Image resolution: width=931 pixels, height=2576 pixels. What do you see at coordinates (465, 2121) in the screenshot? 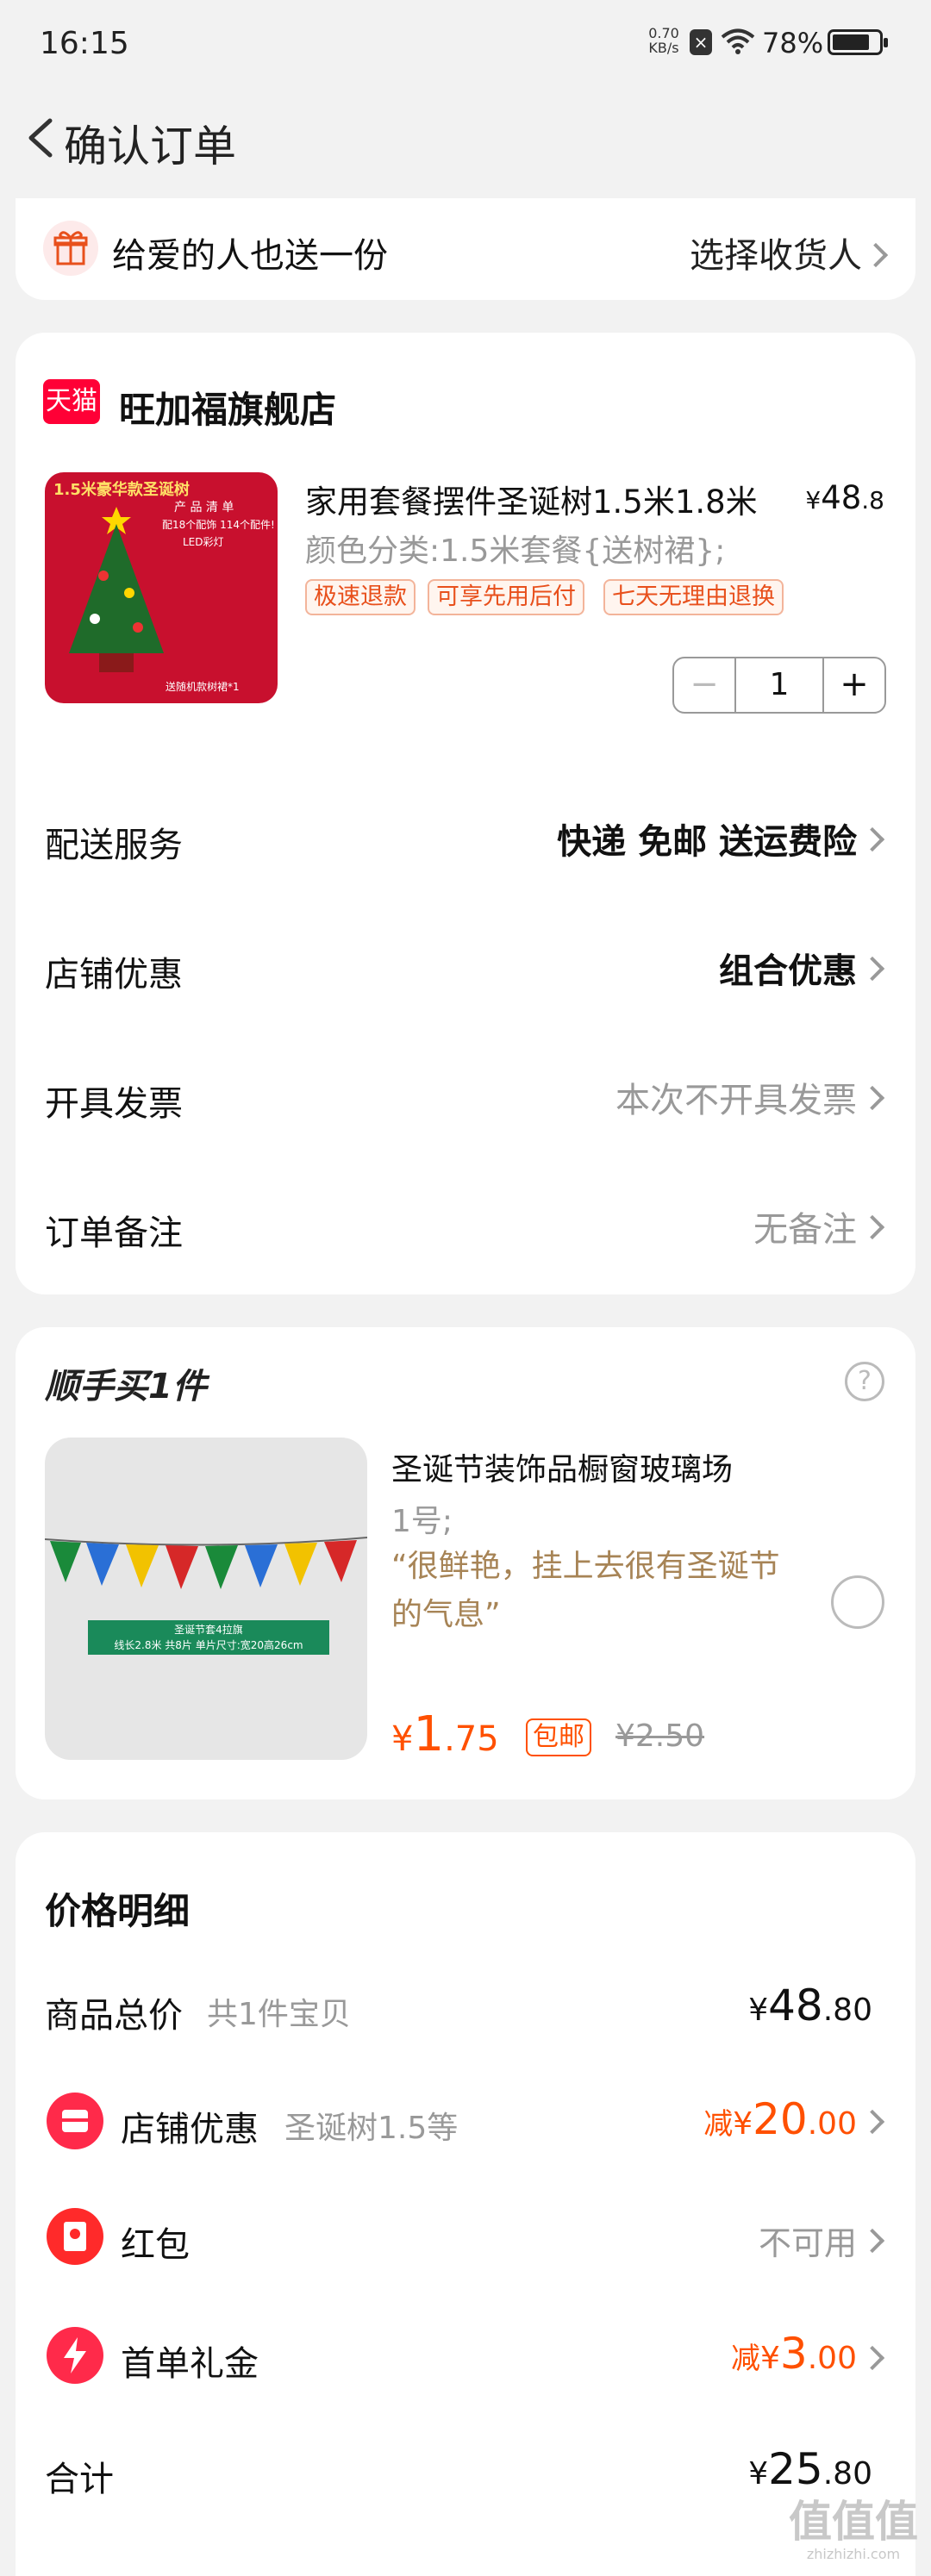
I see `row-price-shop-discount: 店铺优惠 圣诞树1.5等 减¥20.00` at bounding box center [465, 2121].